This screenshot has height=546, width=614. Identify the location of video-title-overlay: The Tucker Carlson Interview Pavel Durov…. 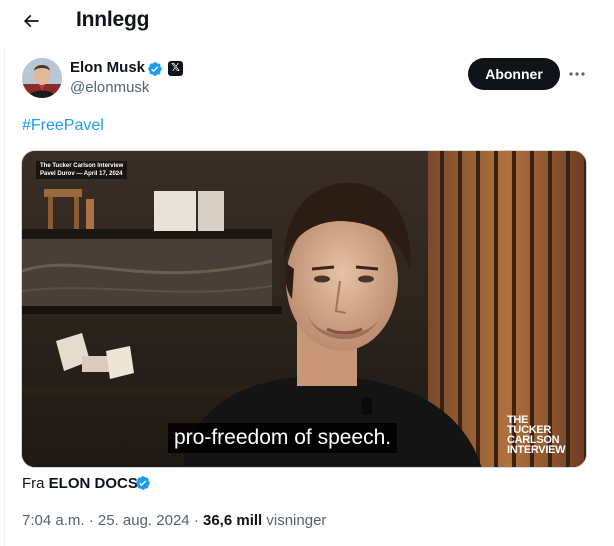
(82, 170).